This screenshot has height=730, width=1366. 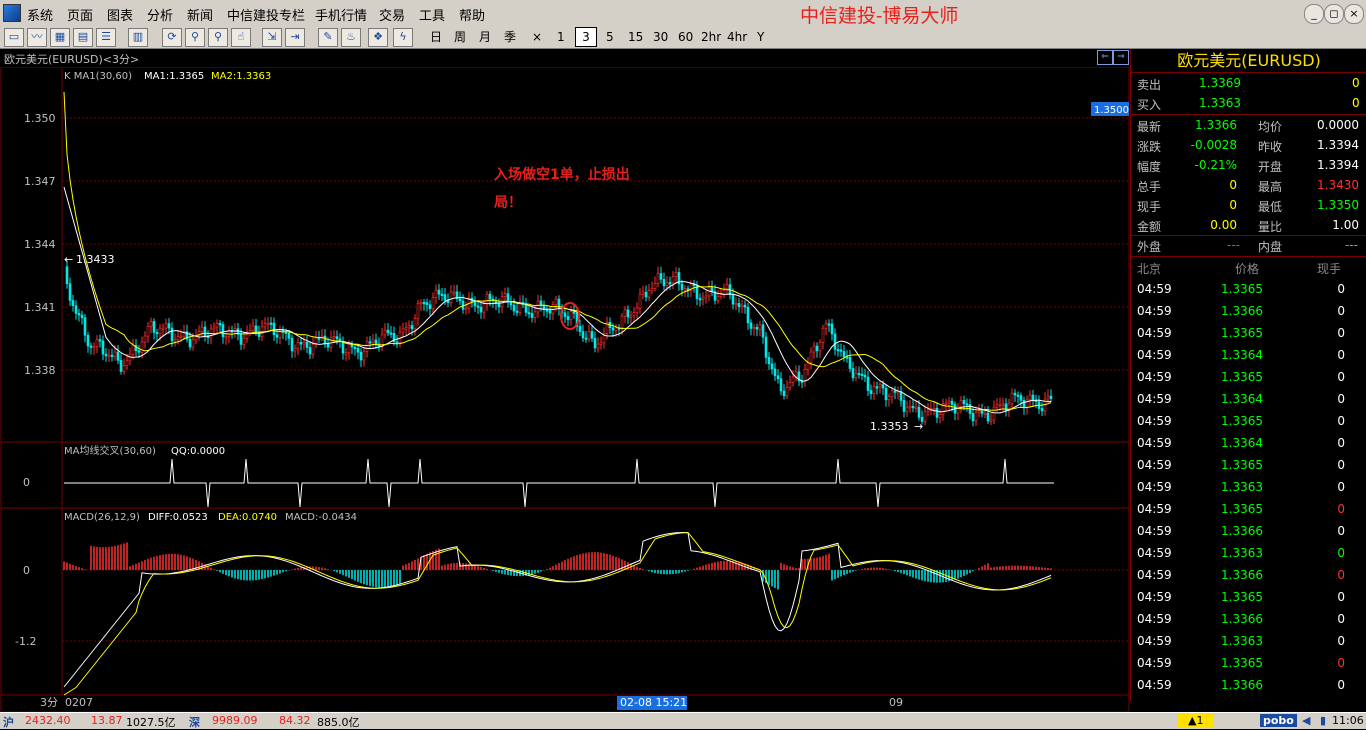 I want to click on alert-badge: ▲1, so click(x=1196, y=720).